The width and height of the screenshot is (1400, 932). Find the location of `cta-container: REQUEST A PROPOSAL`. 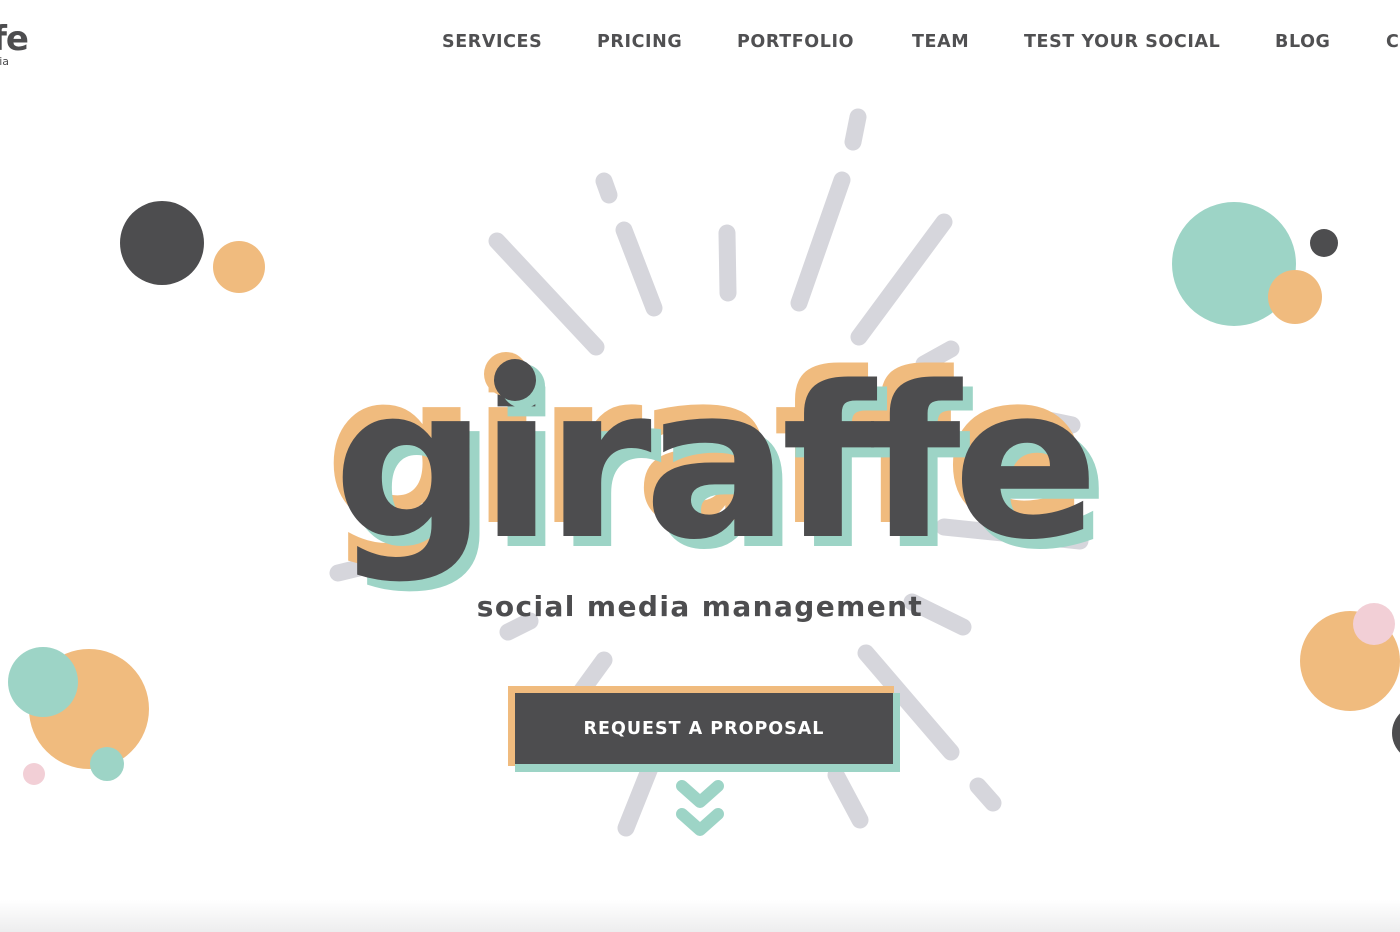

cta-container: REQUEST A PROPOSAL is located at coordinates (704, 729).